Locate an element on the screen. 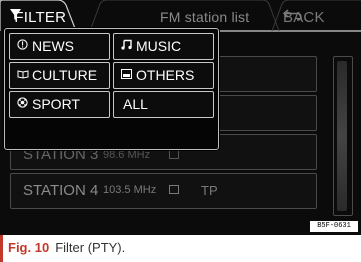 The image size is (361, 262). caption-accent-bar is located at coordinates (1, 248).